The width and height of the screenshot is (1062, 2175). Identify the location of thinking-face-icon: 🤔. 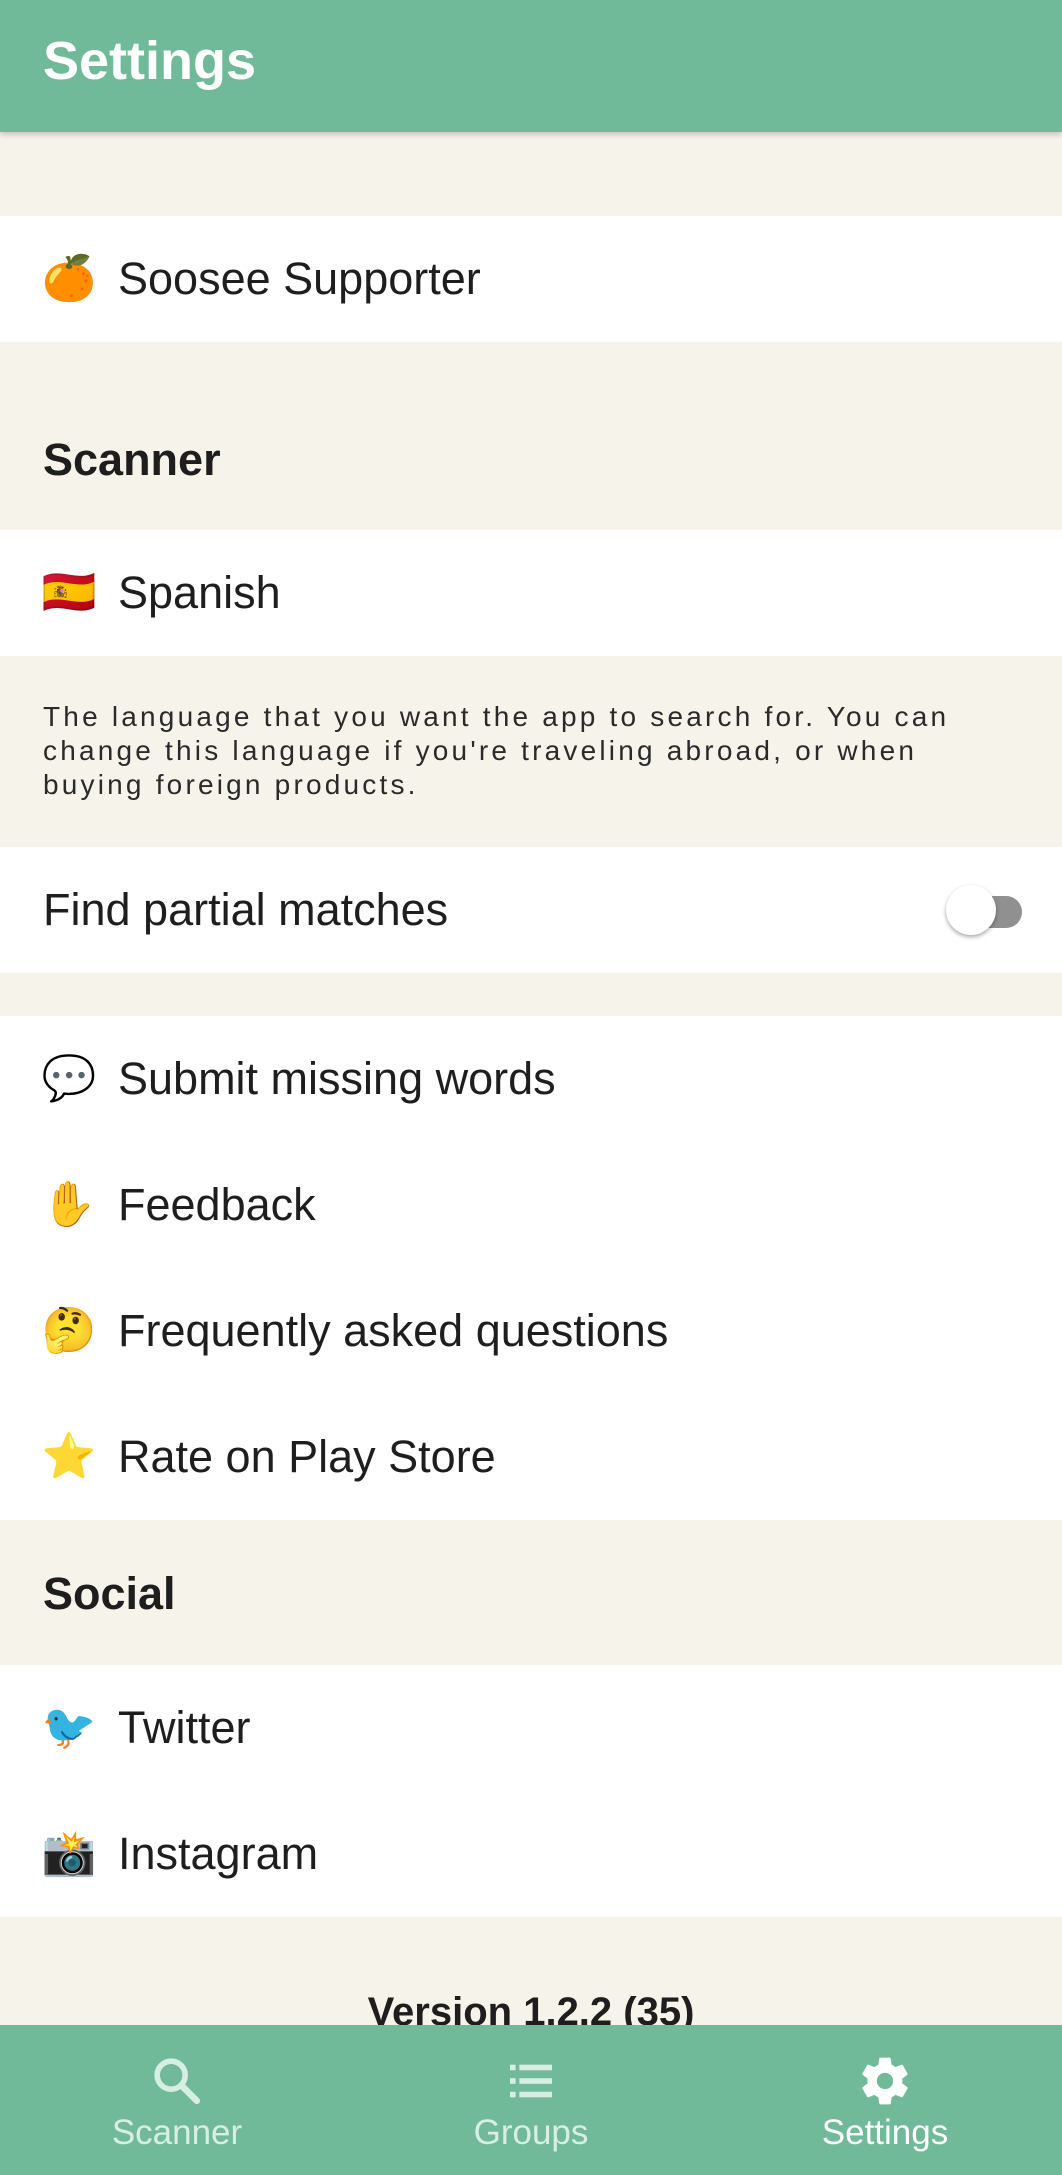
(69, 1330).